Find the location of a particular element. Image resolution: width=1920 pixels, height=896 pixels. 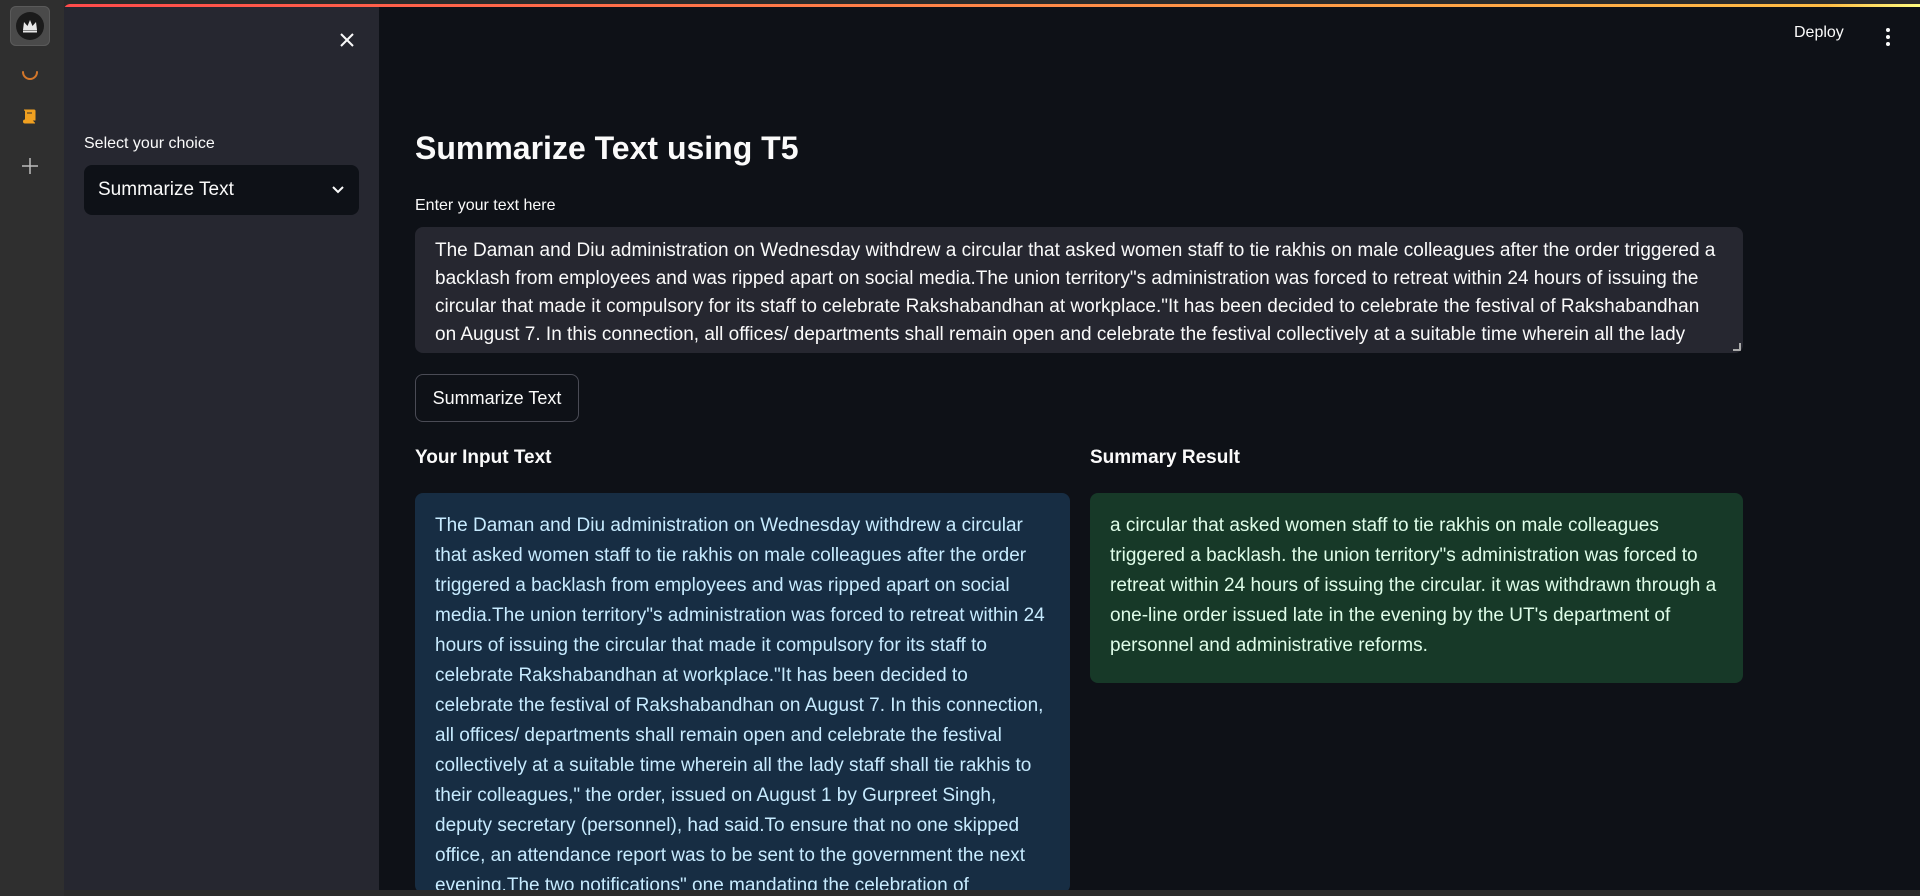

close-icon is located at coordinates (347, 40).